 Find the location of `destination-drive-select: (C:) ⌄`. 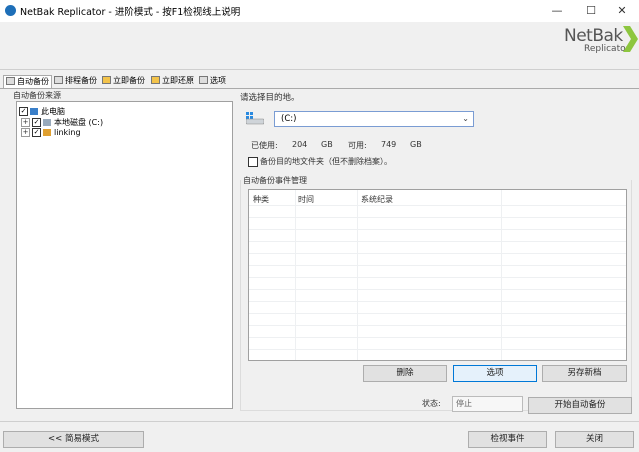

destination-drive-select: (C:) ⌄ is located at coordinates (374, 119).